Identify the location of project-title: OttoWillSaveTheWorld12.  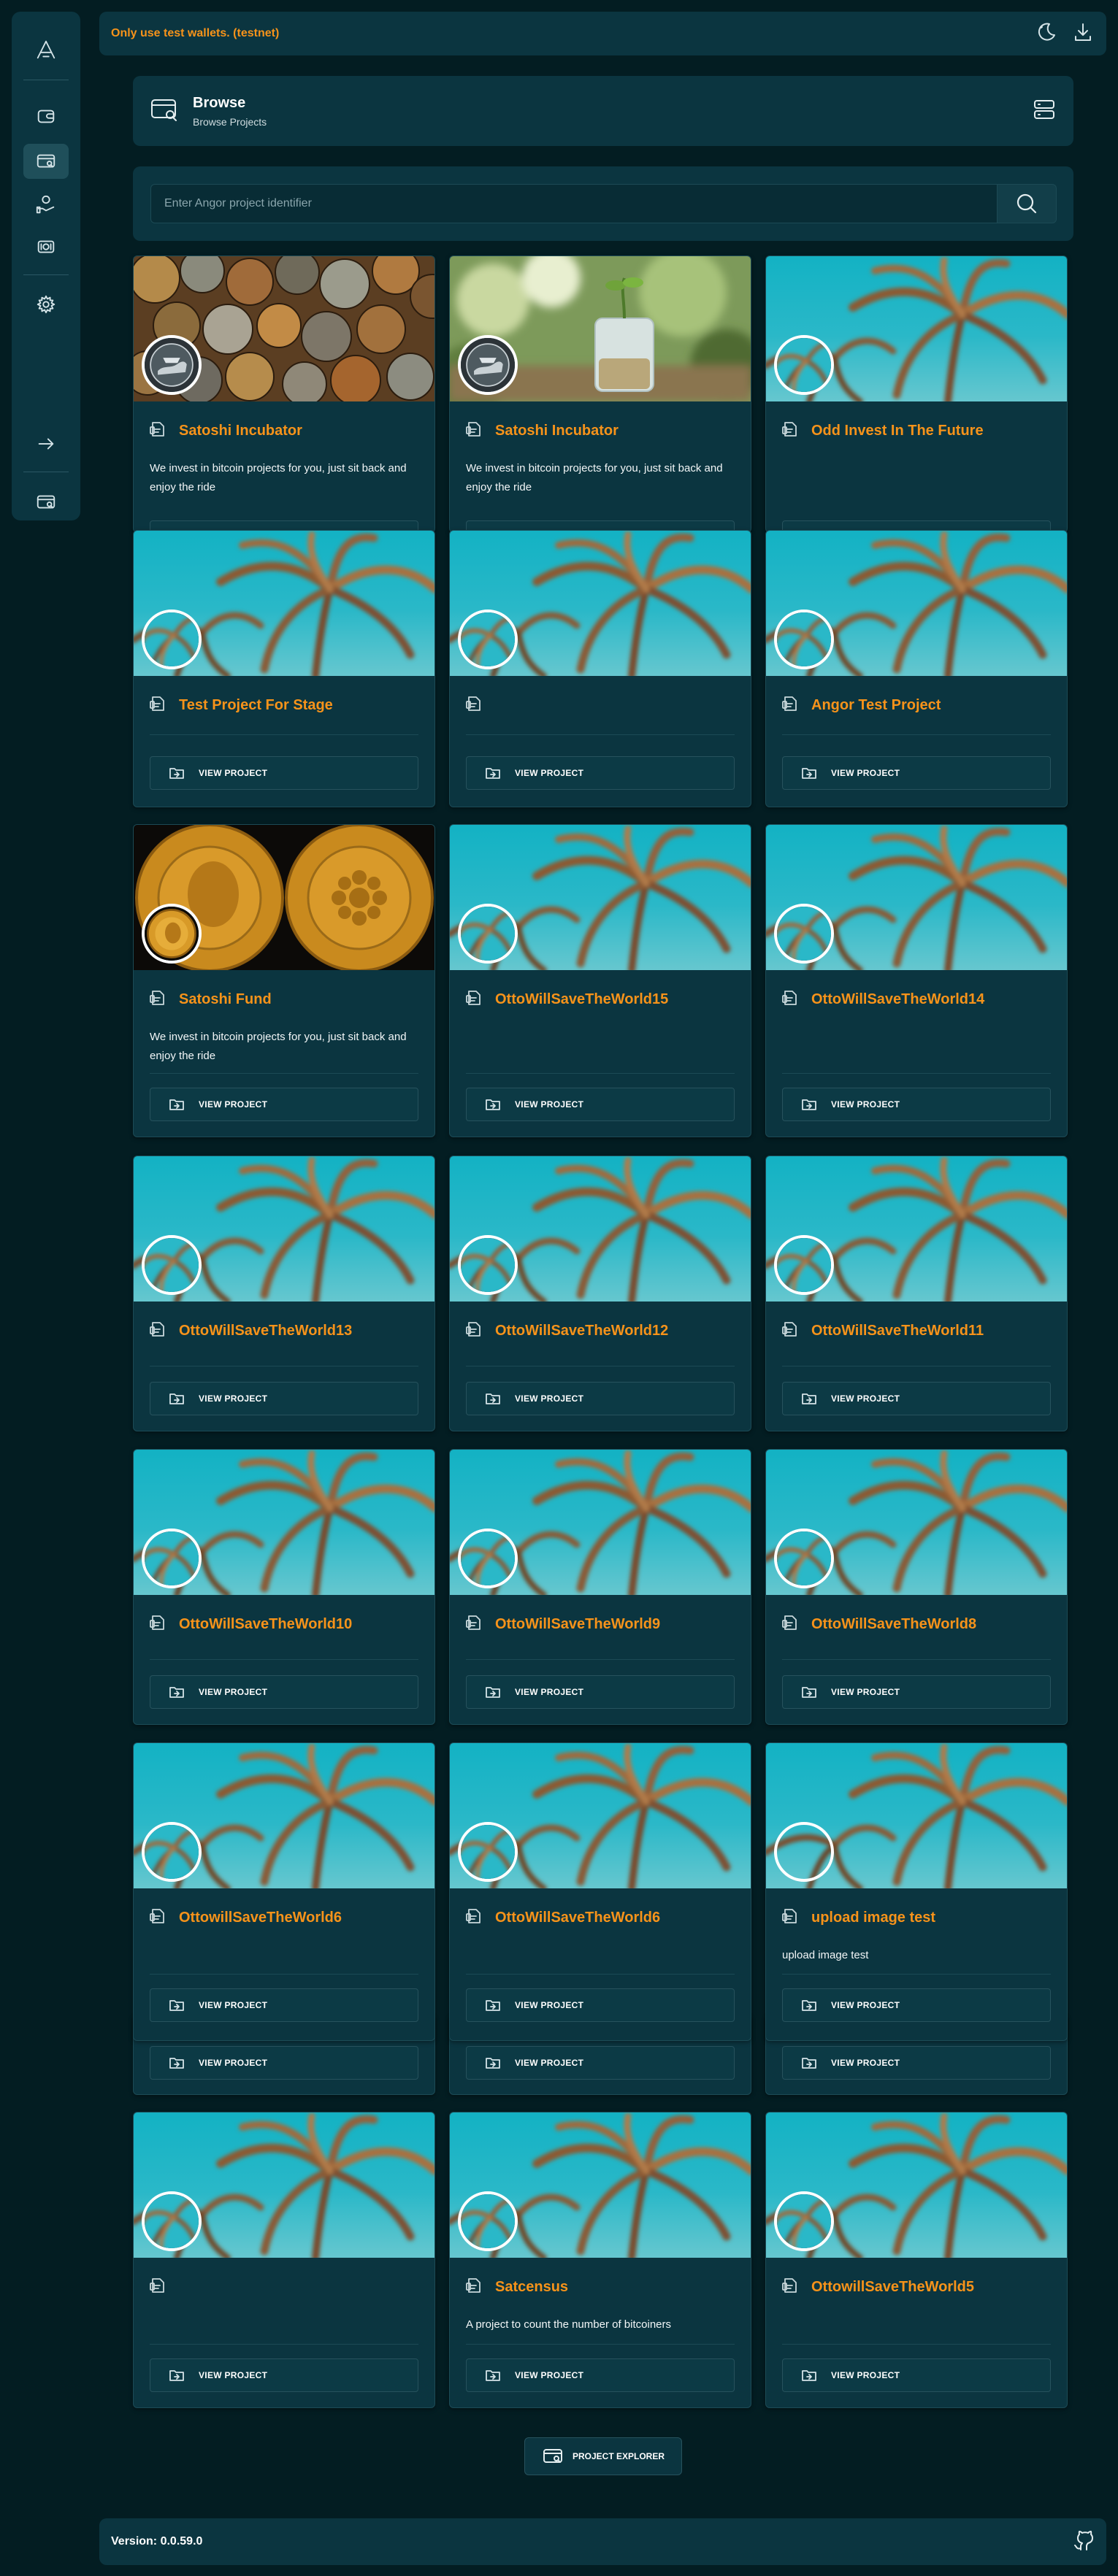
(581, 1331).